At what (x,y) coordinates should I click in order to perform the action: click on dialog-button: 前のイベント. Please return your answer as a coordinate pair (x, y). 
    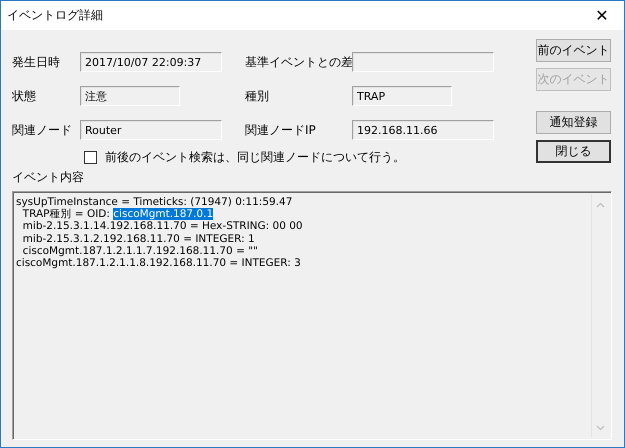
    Looking at the image, I should click on (573, 50).